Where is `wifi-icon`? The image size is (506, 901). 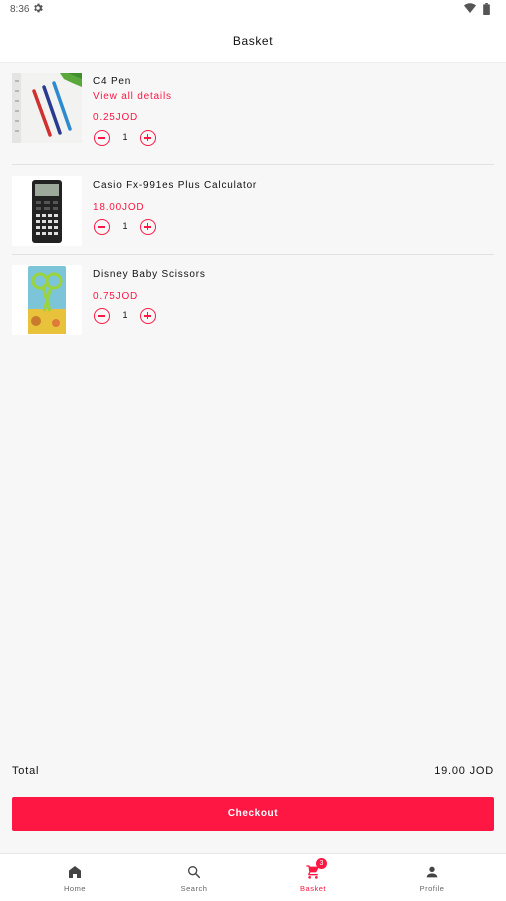
wifi-icon is located at coordinates (470, 8).